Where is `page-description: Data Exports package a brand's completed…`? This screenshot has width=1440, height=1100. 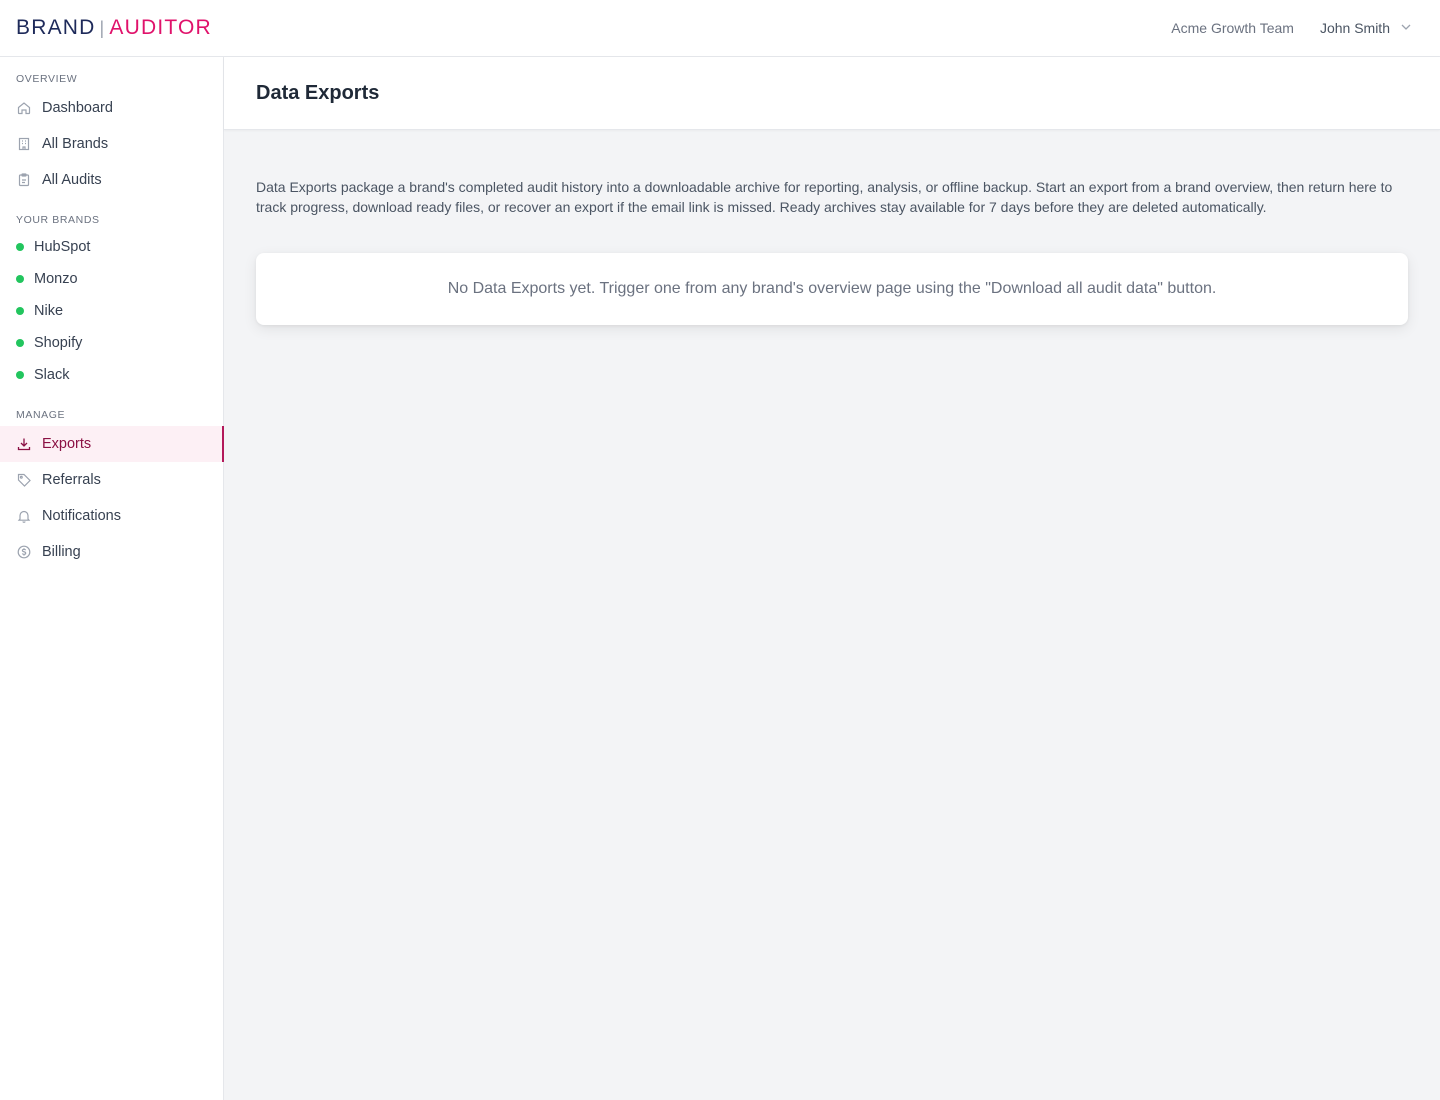 page-description: Data Exports package a brand's completed… is located at coordinates (824, 197).